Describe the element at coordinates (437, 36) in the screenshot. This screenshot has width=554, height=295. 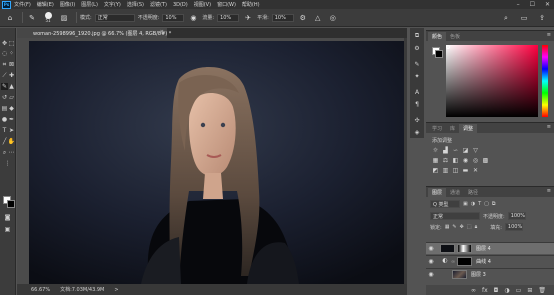
I see `tab-color: 颜色` at that location.